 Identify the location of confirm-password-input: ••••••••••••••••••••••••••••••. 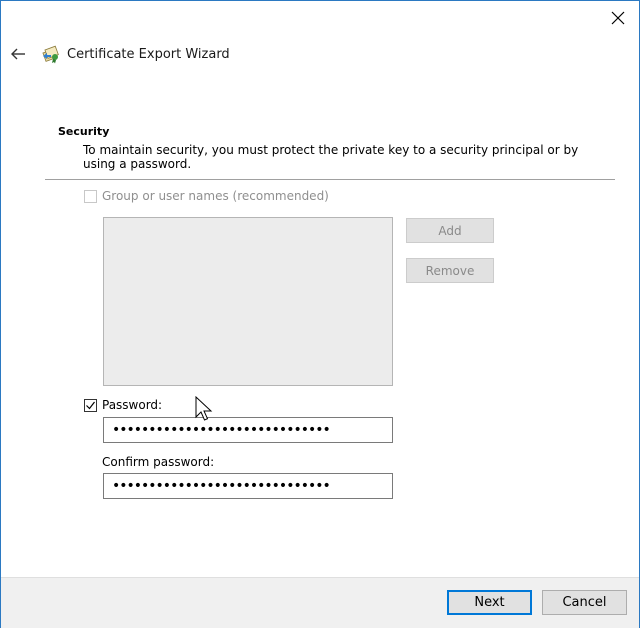
(248, 486).